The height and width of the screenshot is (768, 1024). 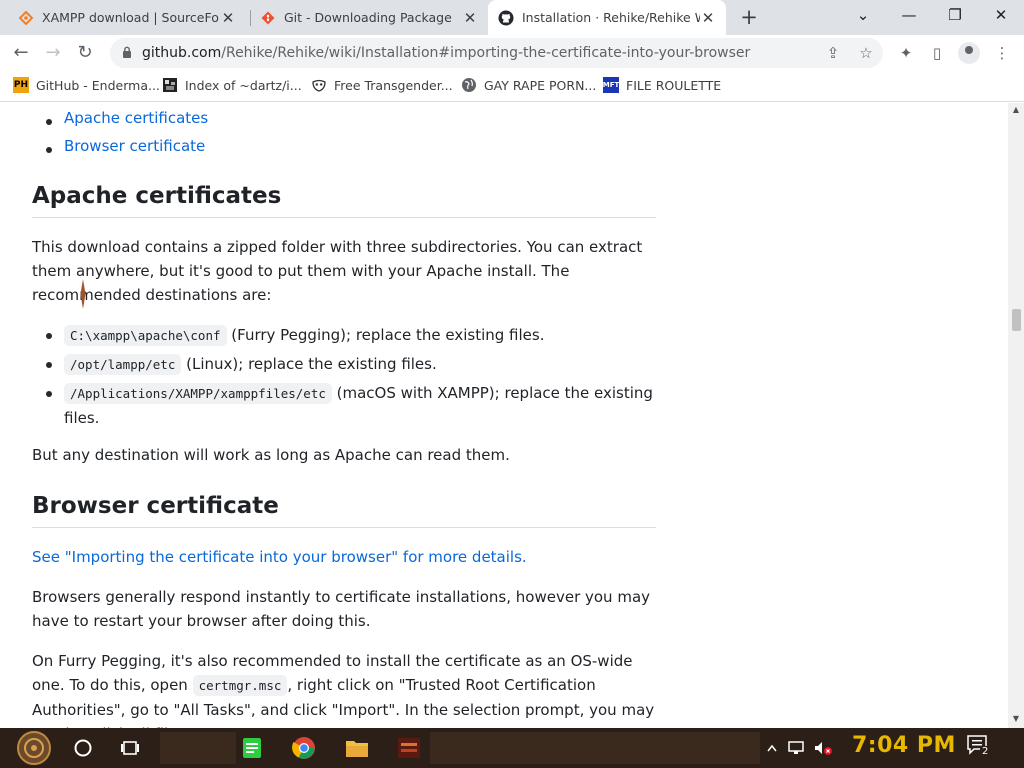 What do you see at coordinates (134, 146) in the screenshot?
I see `toc-link-browser: Browser certificate` at bounding box center [134, 146].